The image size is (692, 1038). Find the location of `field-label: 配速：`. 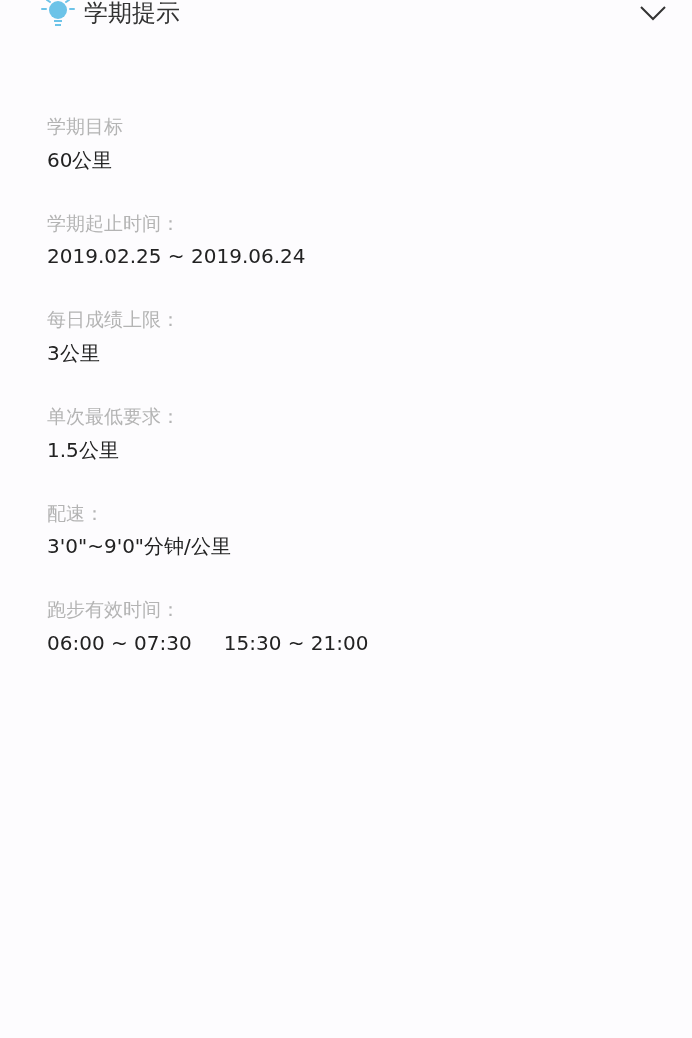

field-label: 配速： is located at coordinates (76, 513).